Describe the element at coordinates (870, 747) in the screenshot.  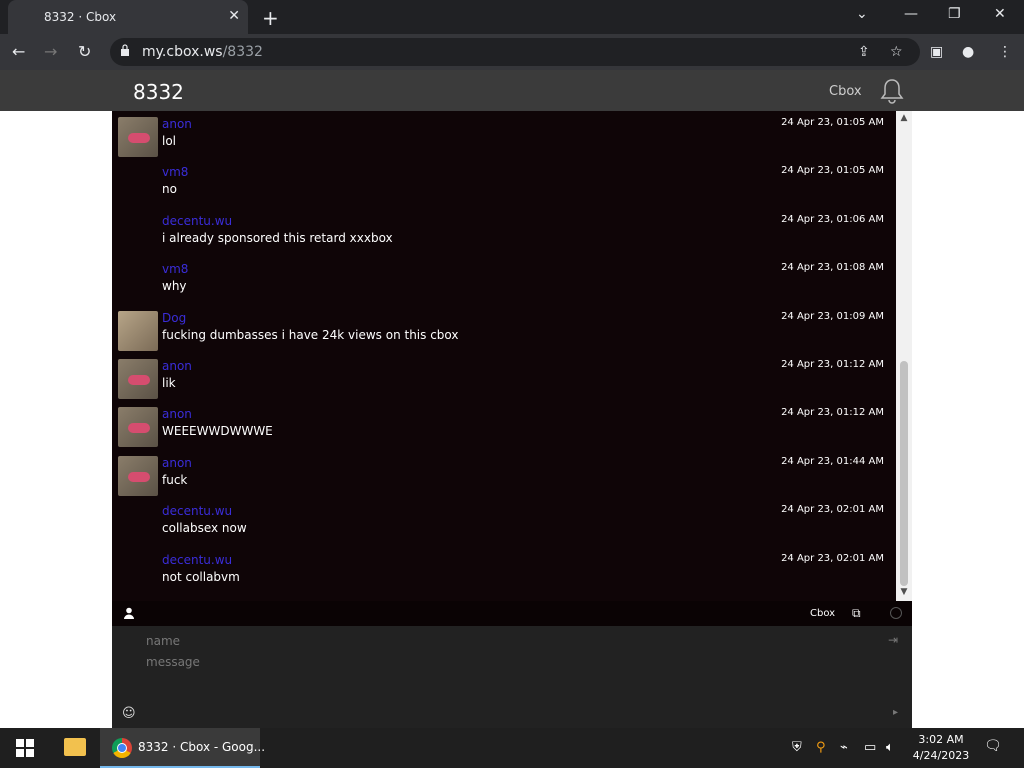
I see `display-icon: ▭` at that location.